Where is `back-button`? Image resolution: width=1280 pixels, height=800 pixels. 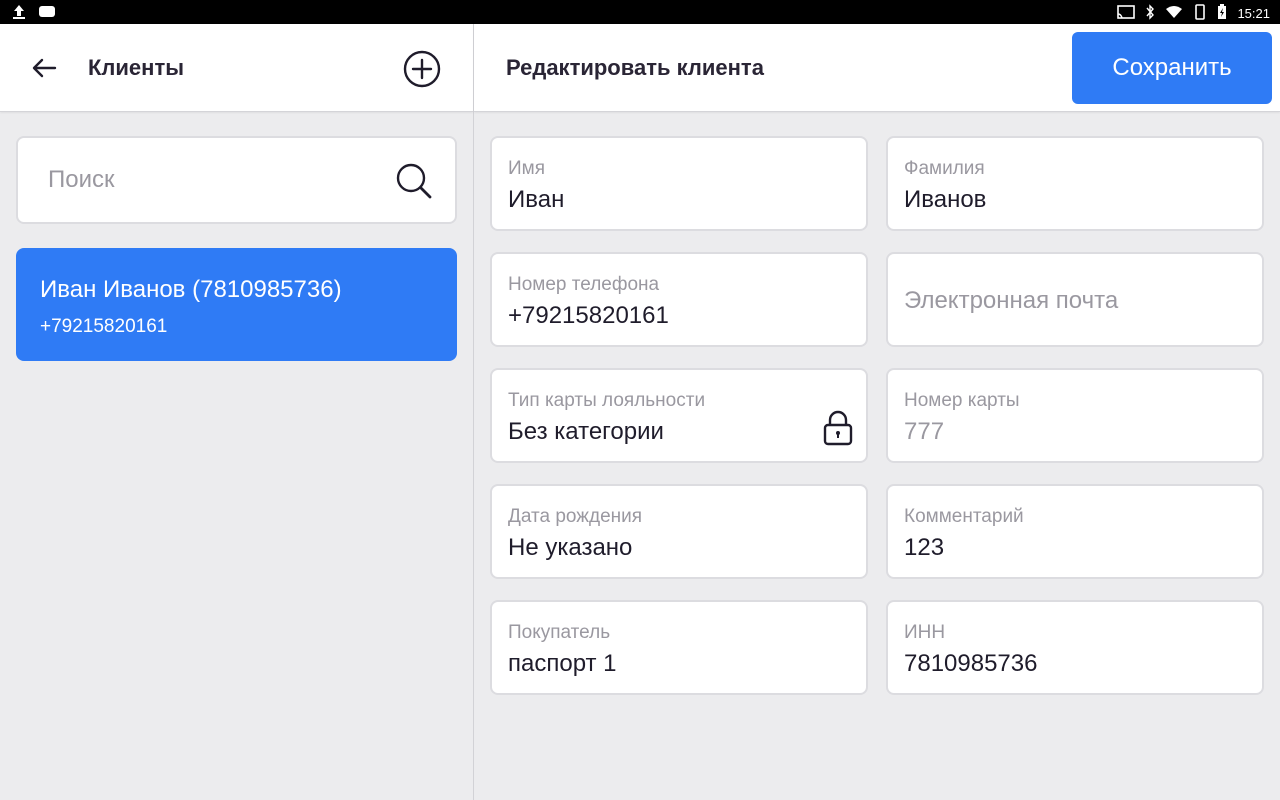 back-button is located at coordinates (44, 68).